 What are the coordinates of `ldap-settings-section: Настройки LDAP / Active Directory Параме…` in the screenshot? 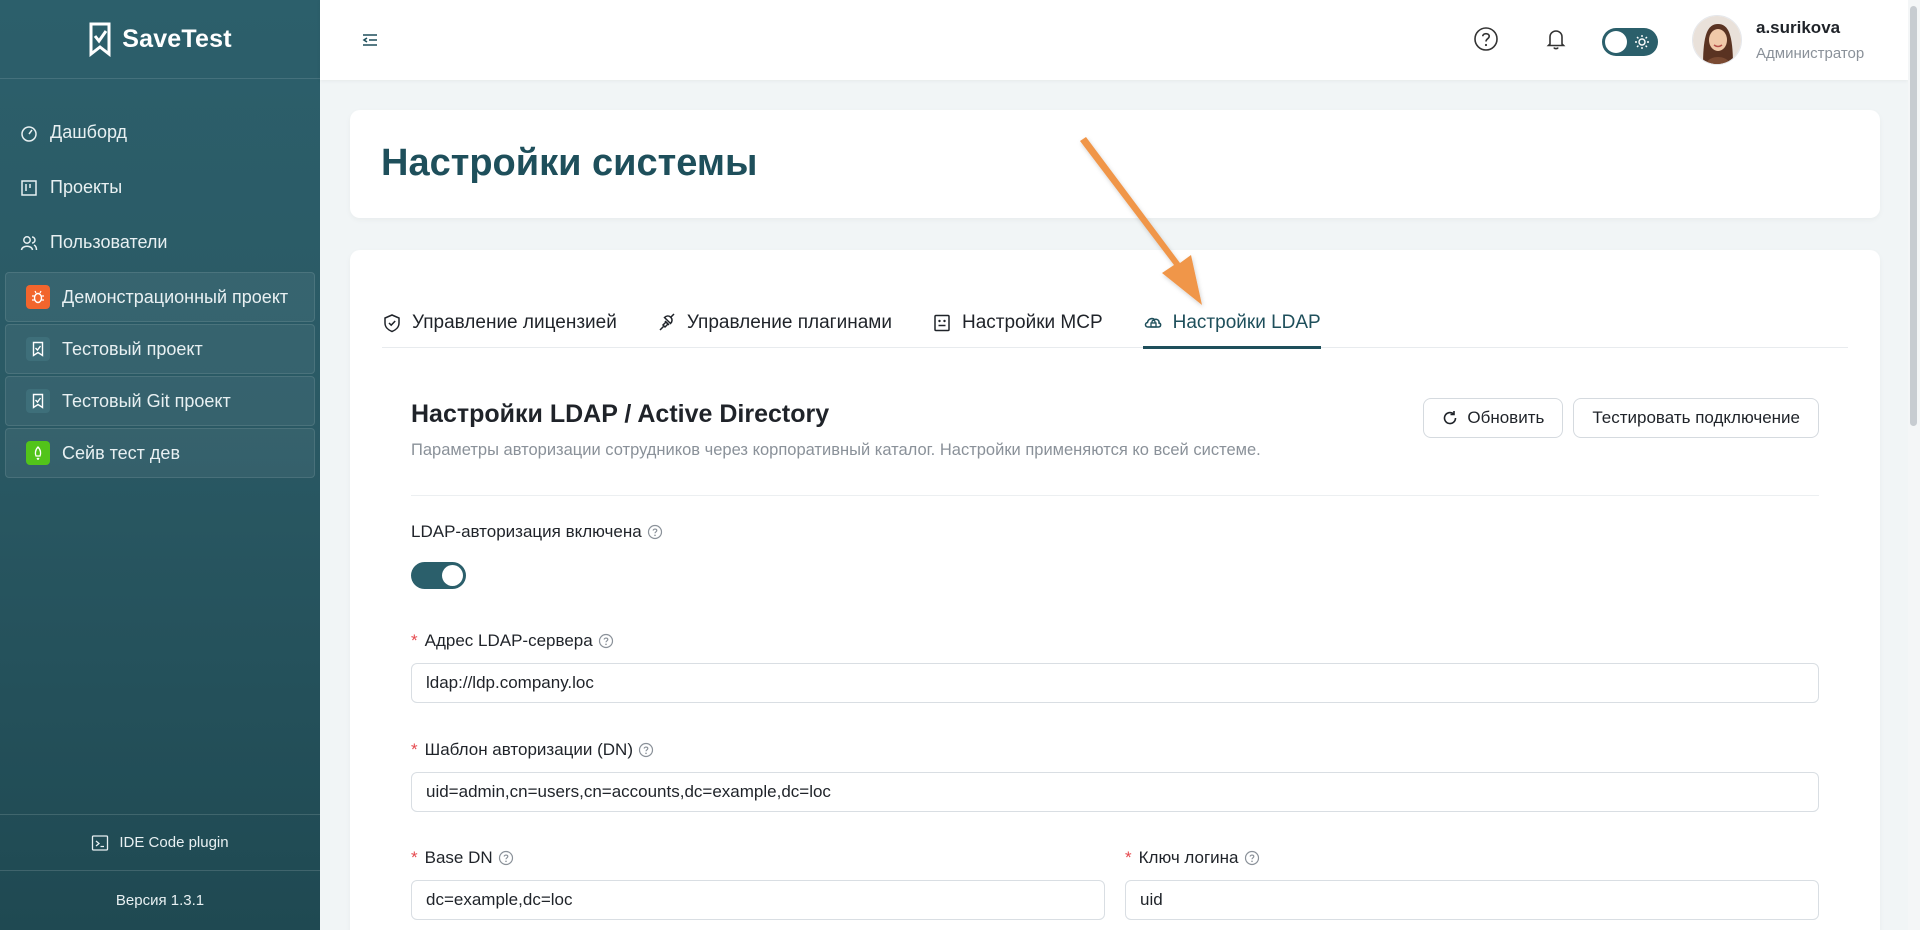 It's located at (1115, 447).